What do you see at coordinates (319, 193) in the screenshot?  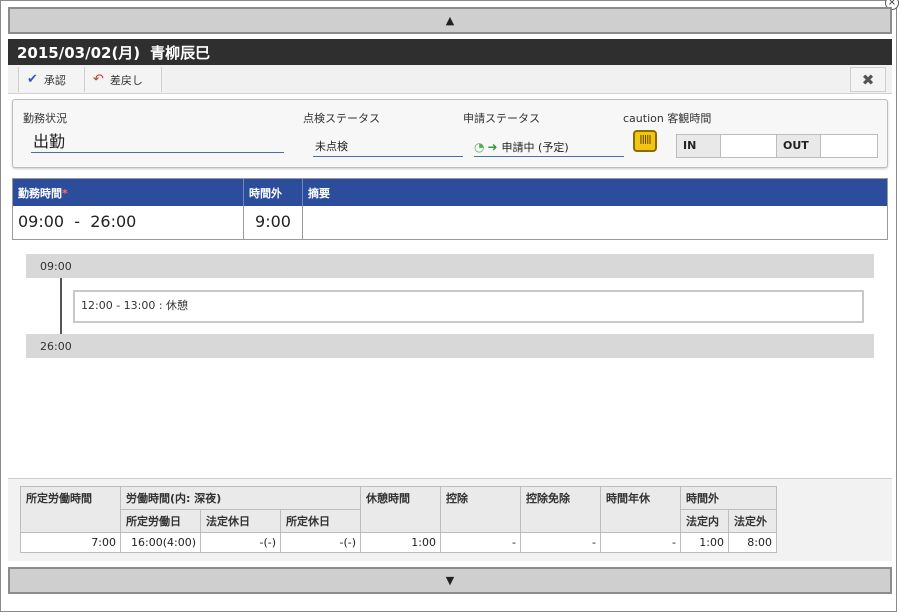 I see `summary-header: 摘要` at bounding box center [319, 193].